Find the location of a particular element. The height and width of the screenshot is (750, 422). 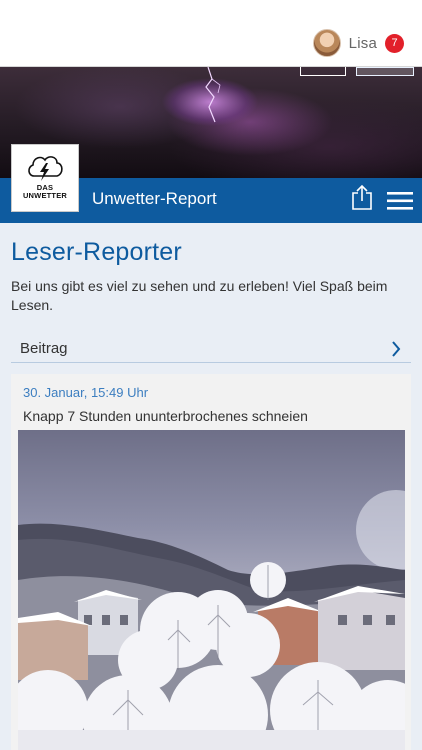

user-name: Lisa is located at coordinates (363, 43).